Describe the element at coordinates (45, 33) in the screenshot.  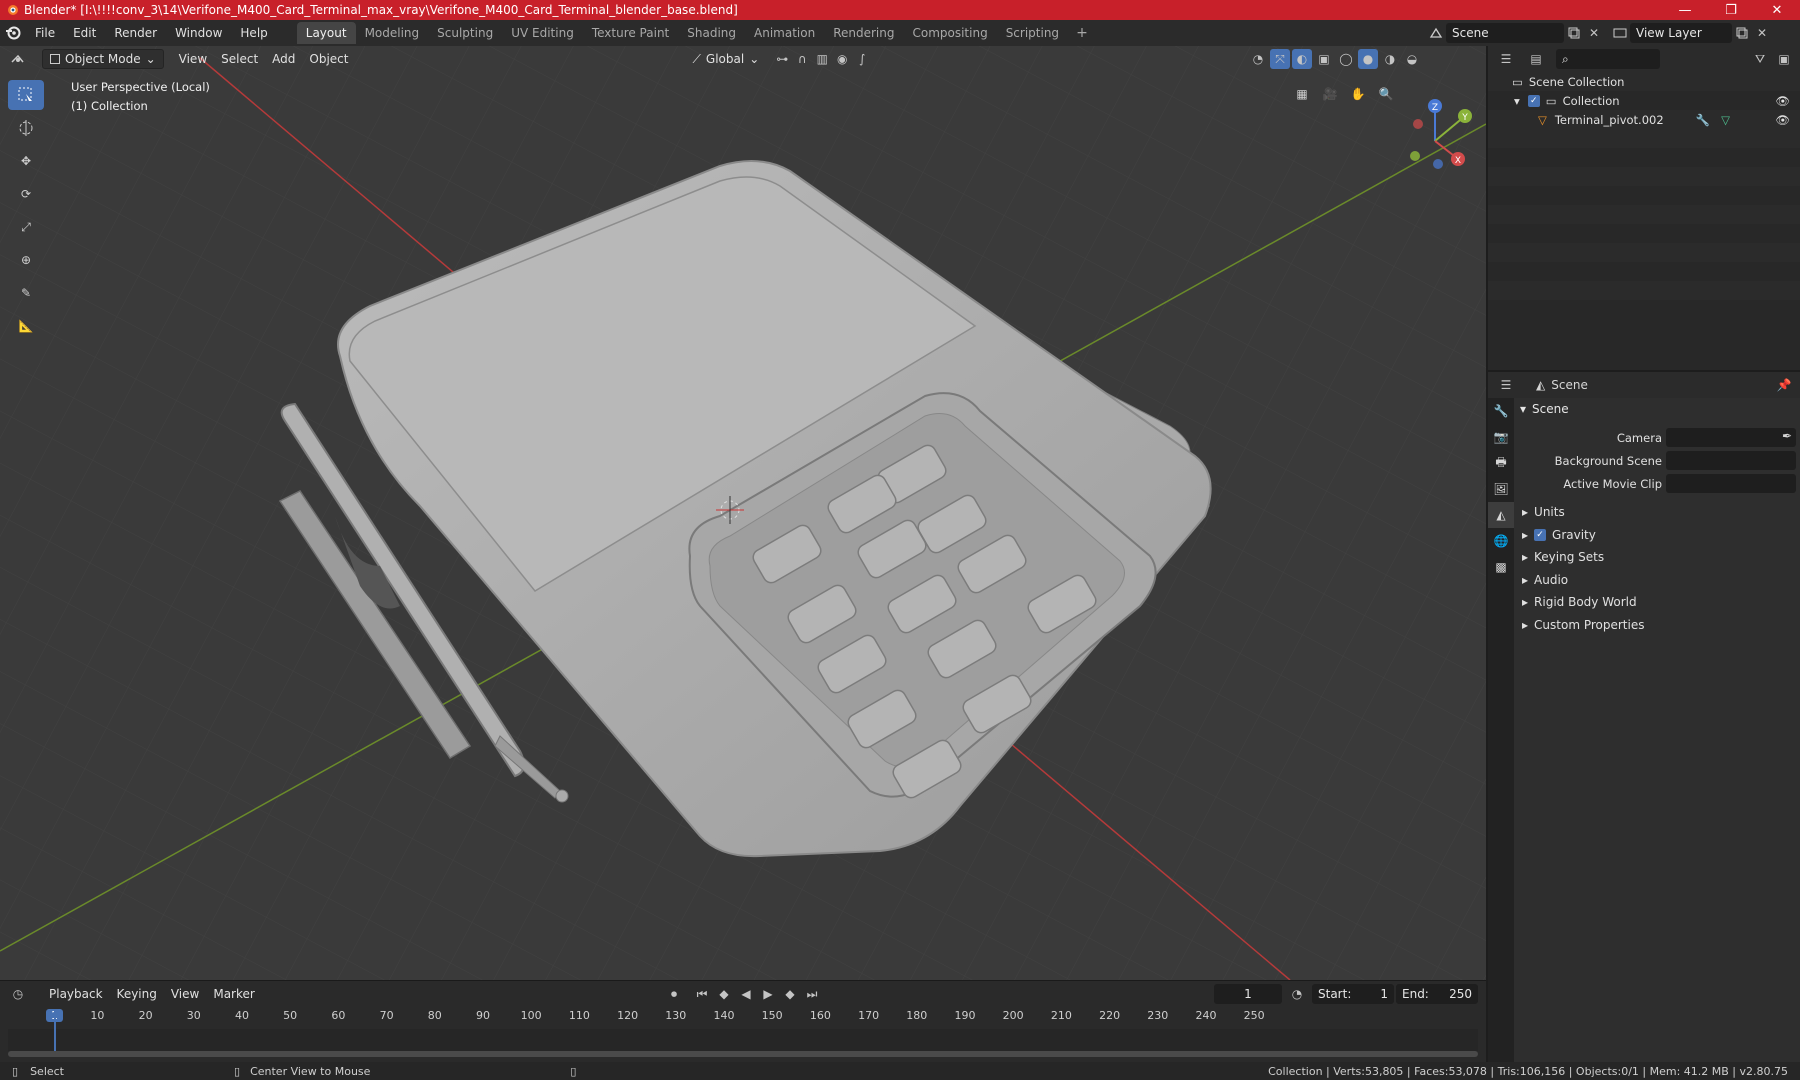
I see `menu-file: File` at that location.